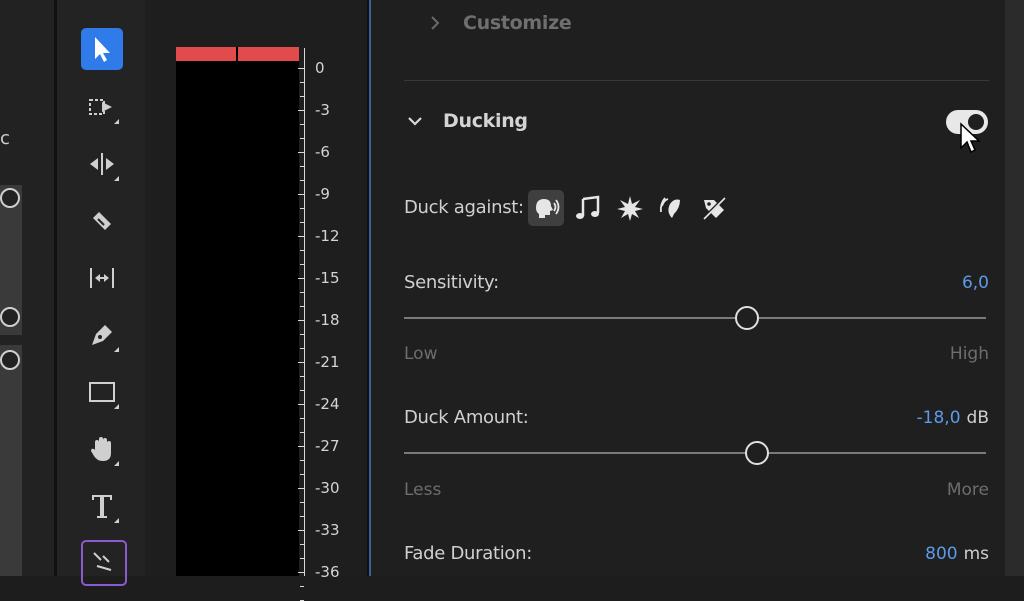 The image size is (1024, 601). I want to click on pen-icon, so click(102, 335).